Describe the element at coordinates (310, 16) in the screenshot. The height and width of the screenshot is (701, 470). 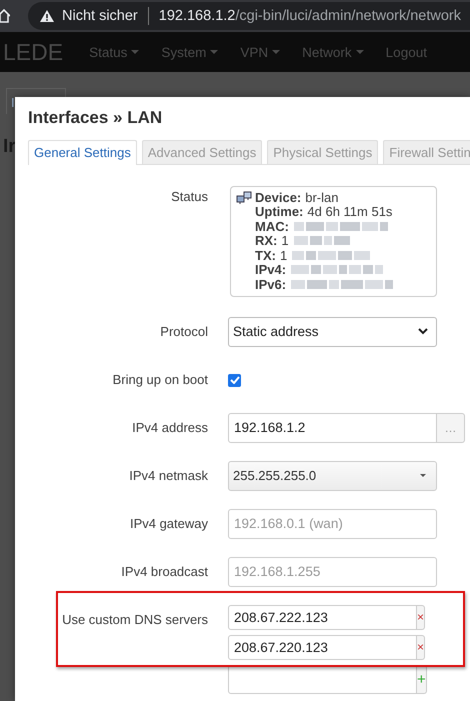
I see `url-text: 192.168.1.2/cgi-bin/luci/admin/network/network` at that location.